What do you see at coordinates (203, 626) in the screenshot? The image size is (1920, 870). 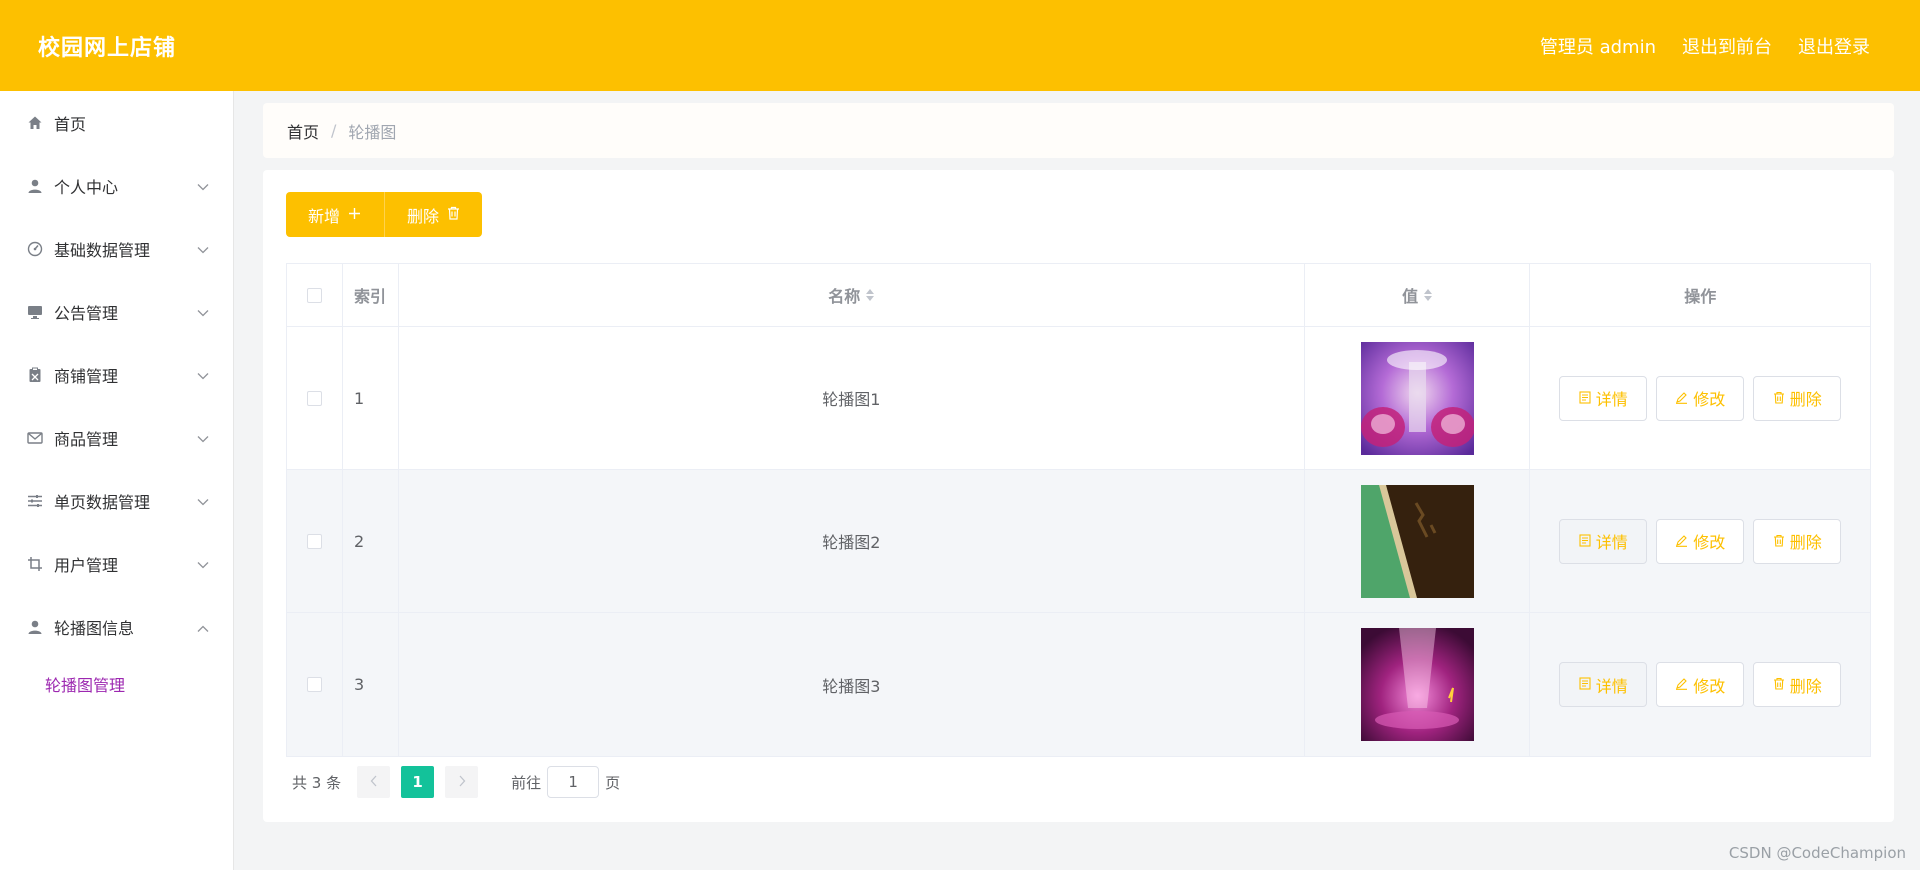 I see `chevron-up-icon` at bounding box center [203, 626].